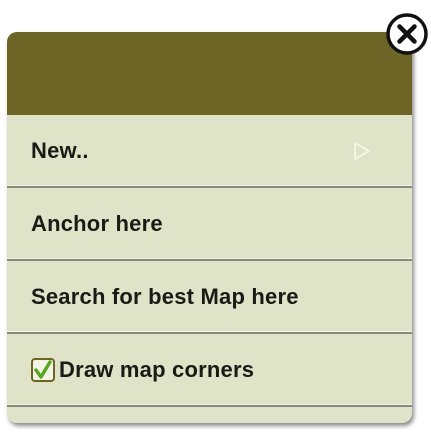 The height and width of the screenshot is (434, 431). Describe the element at coordinates (157, 369) in the screenshot. I see `menu-item-draw-map-corners-label: Draw map corners` at that location.